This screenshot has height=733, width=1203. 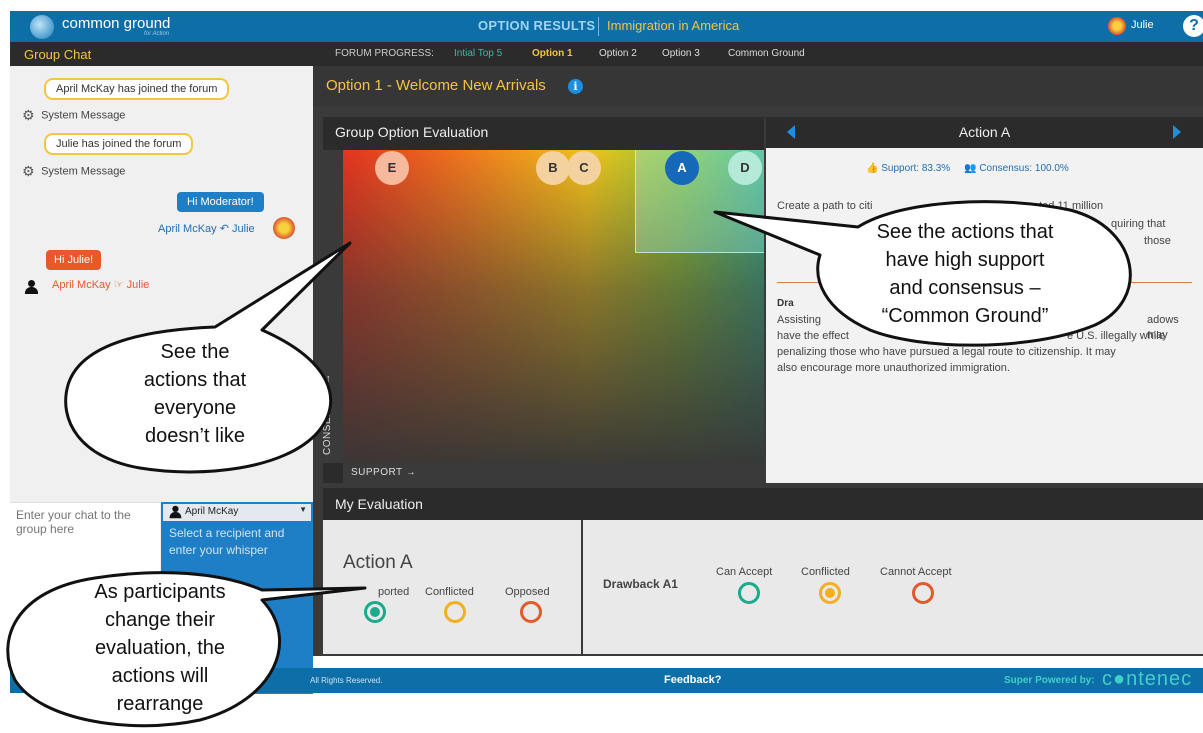 I want to click on cannot-accept-radio, so click(x=923, y=593).